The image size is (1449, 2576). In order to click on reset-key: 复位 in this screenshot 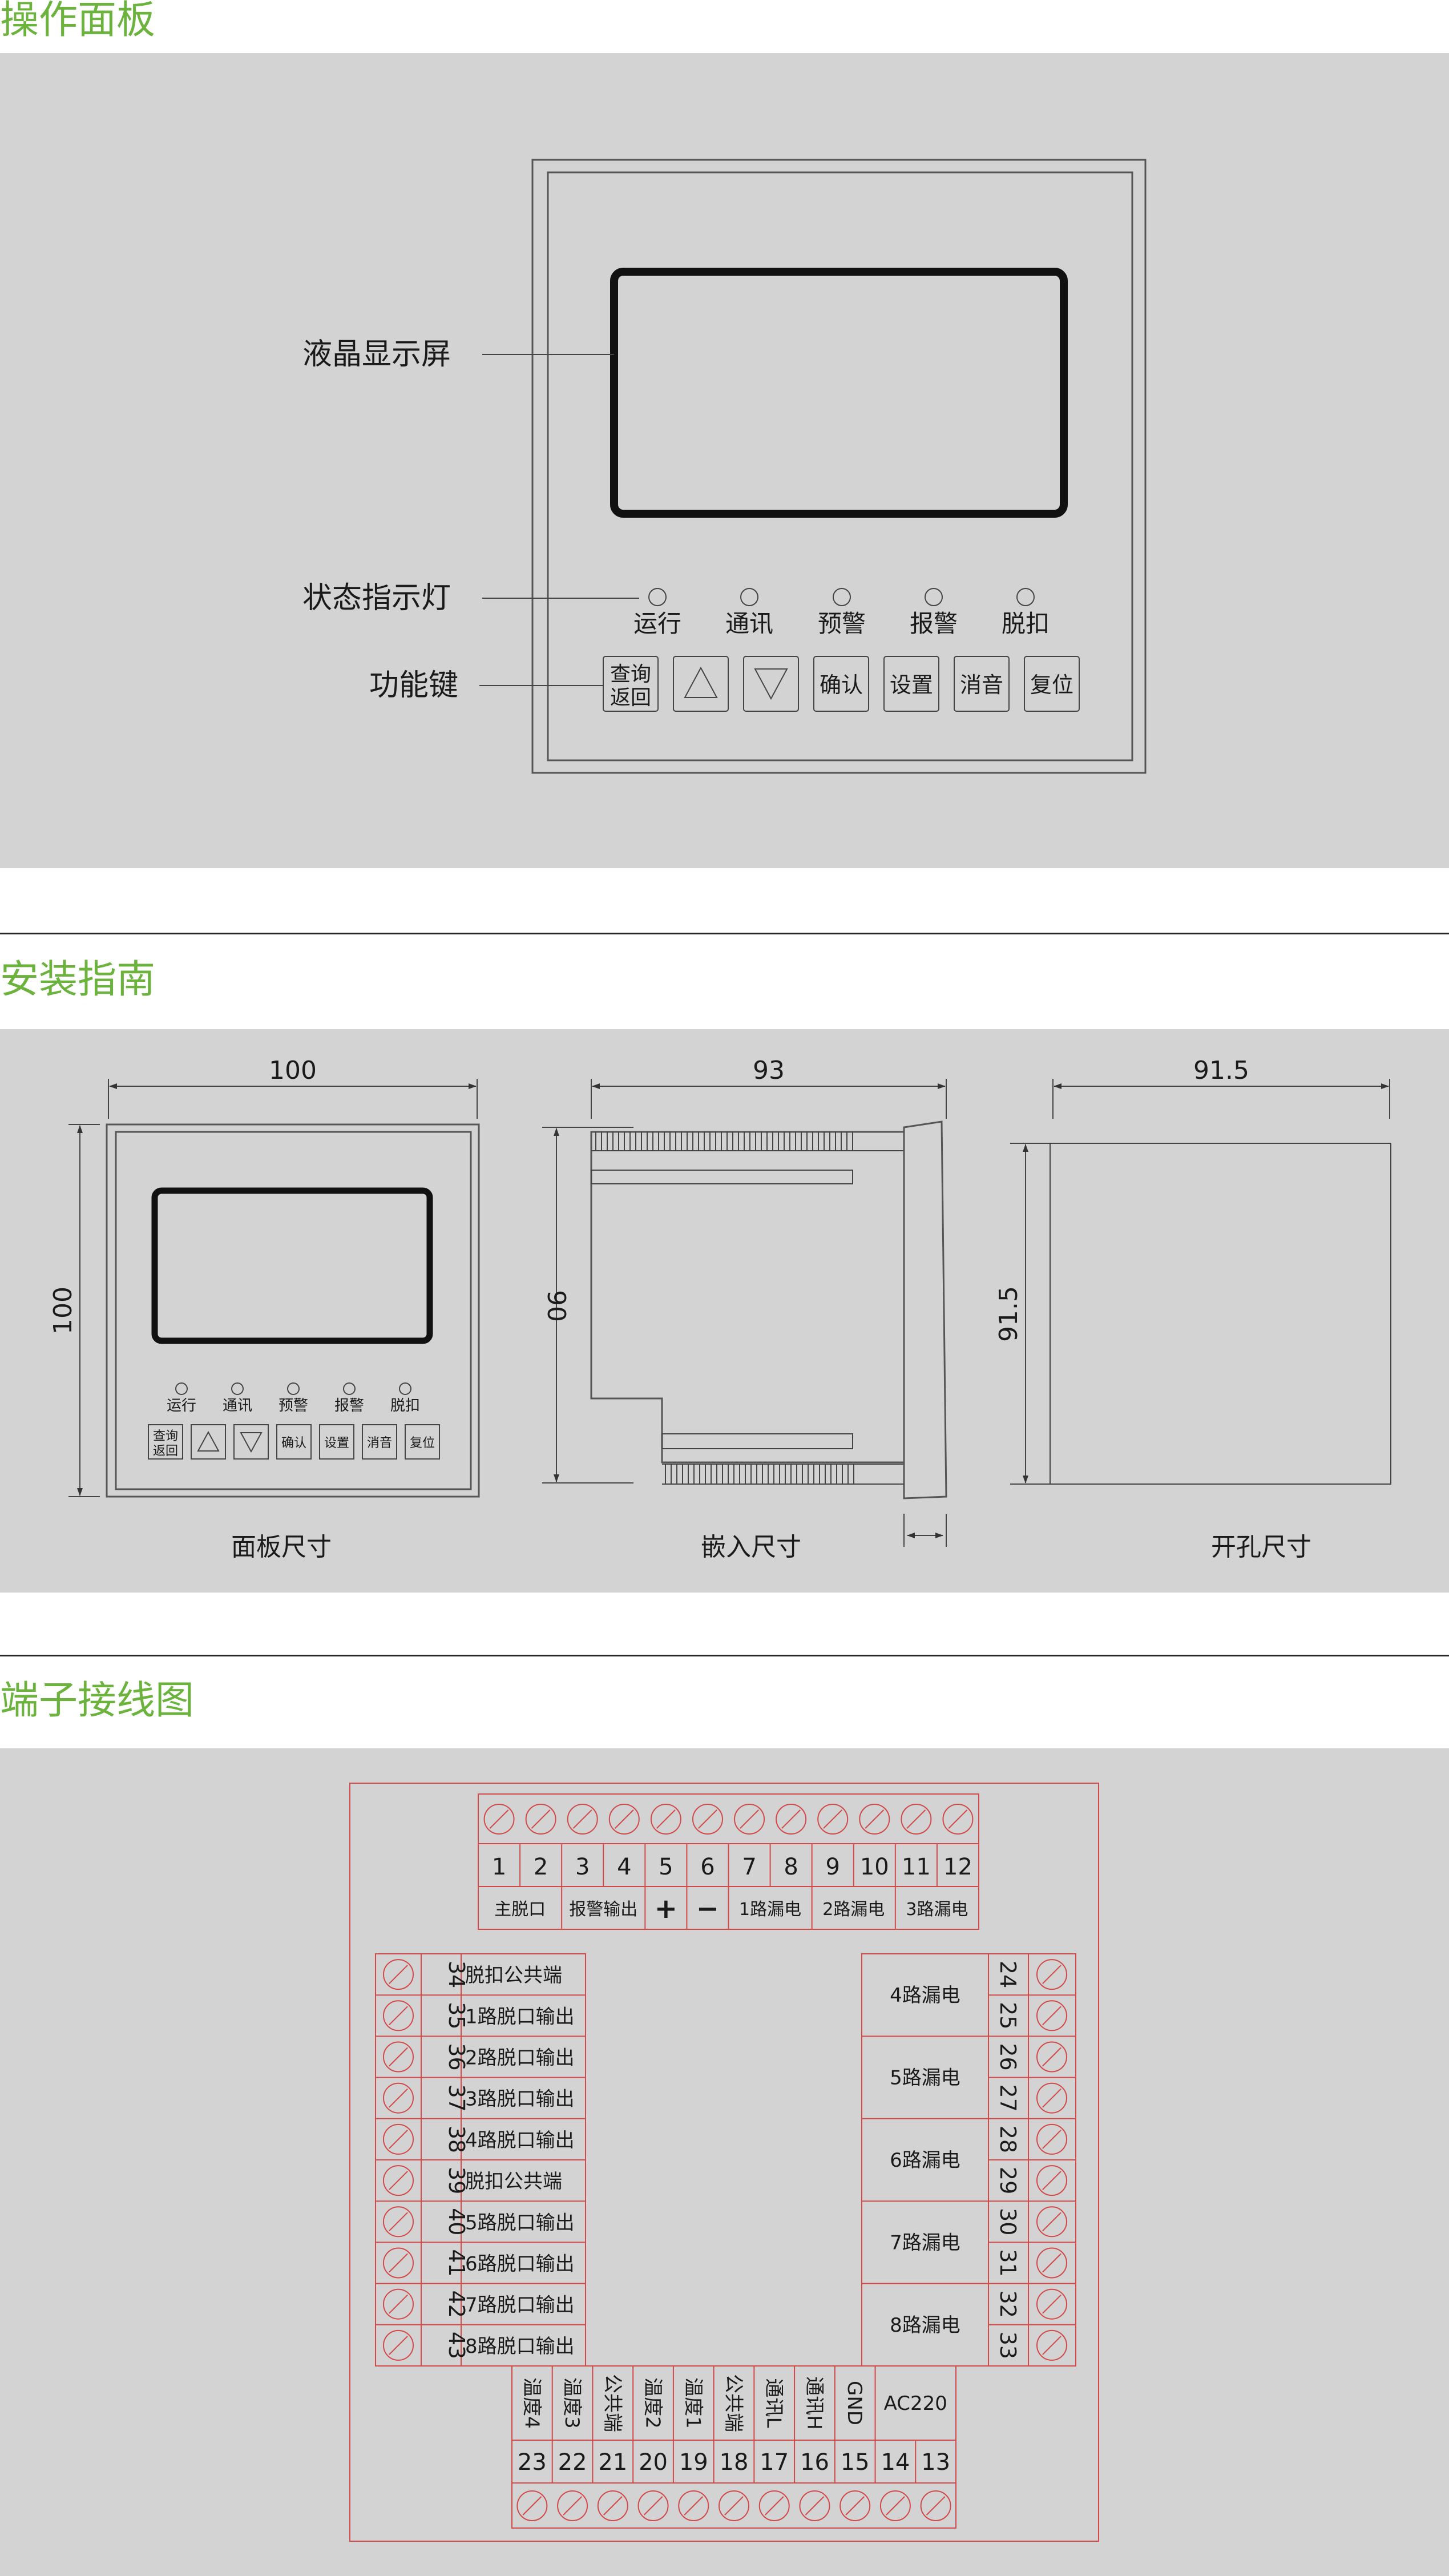, I will do `click(1052, 684)`.